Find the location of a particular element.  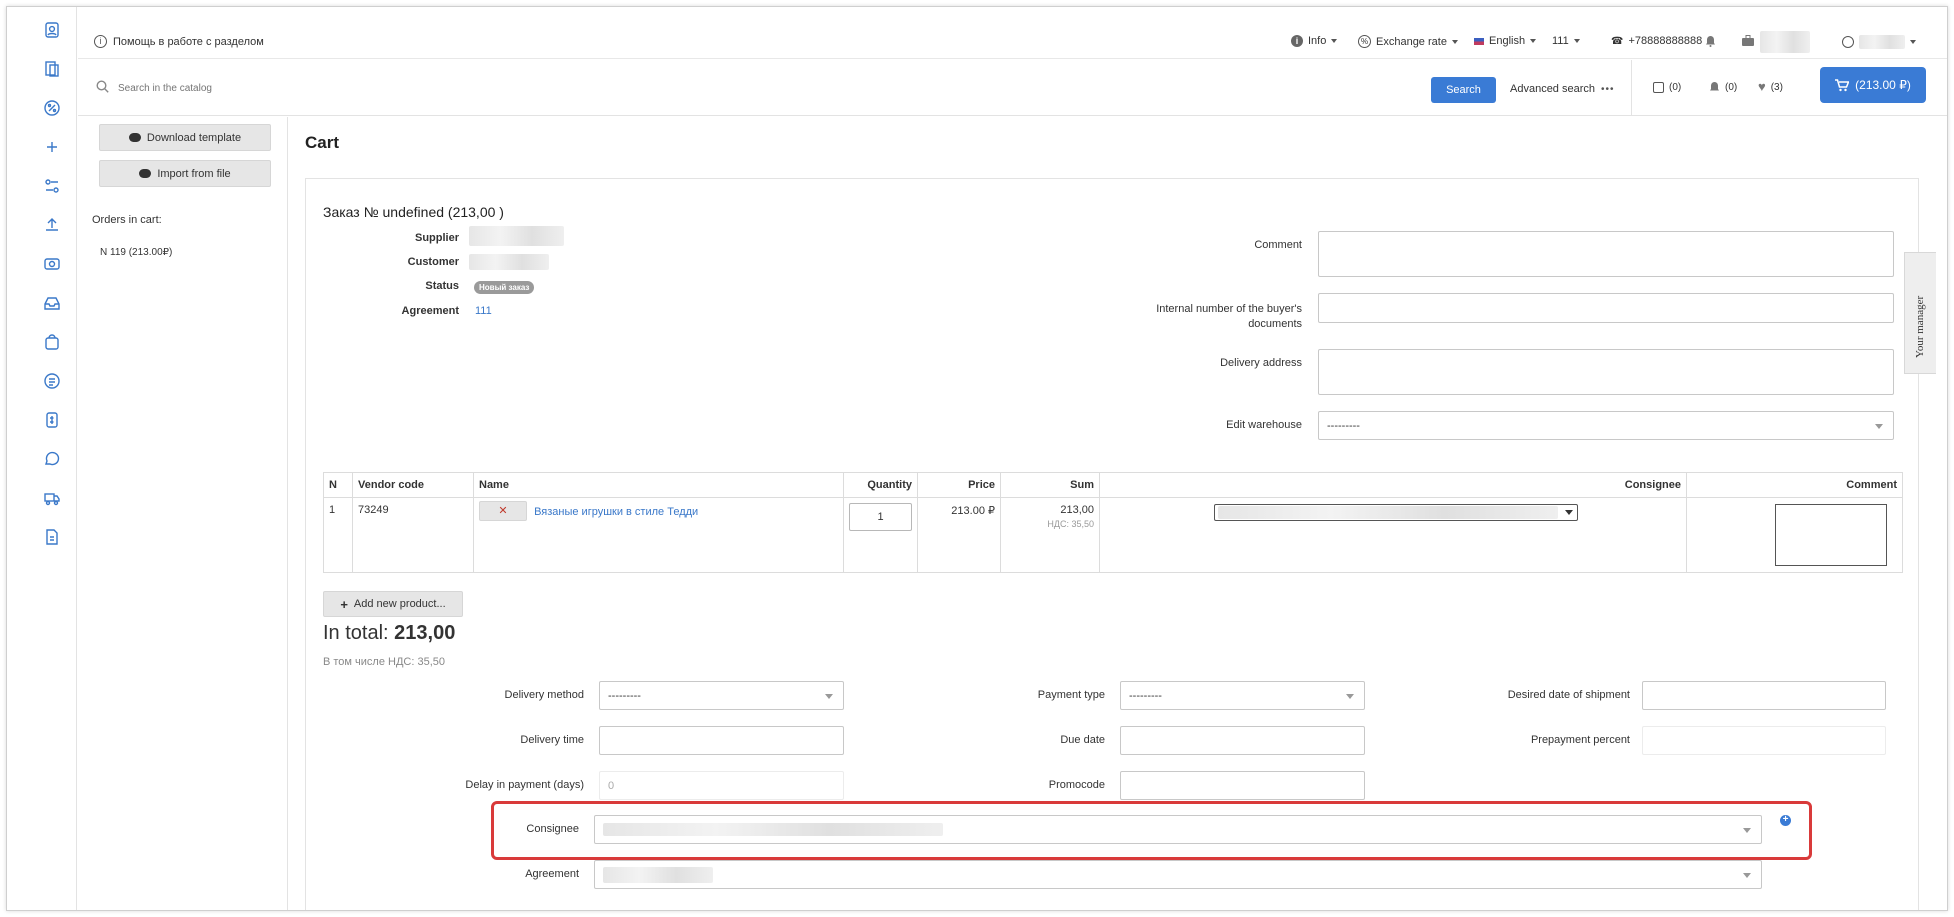

search-button: Search is located at coordinates (1463, 90).